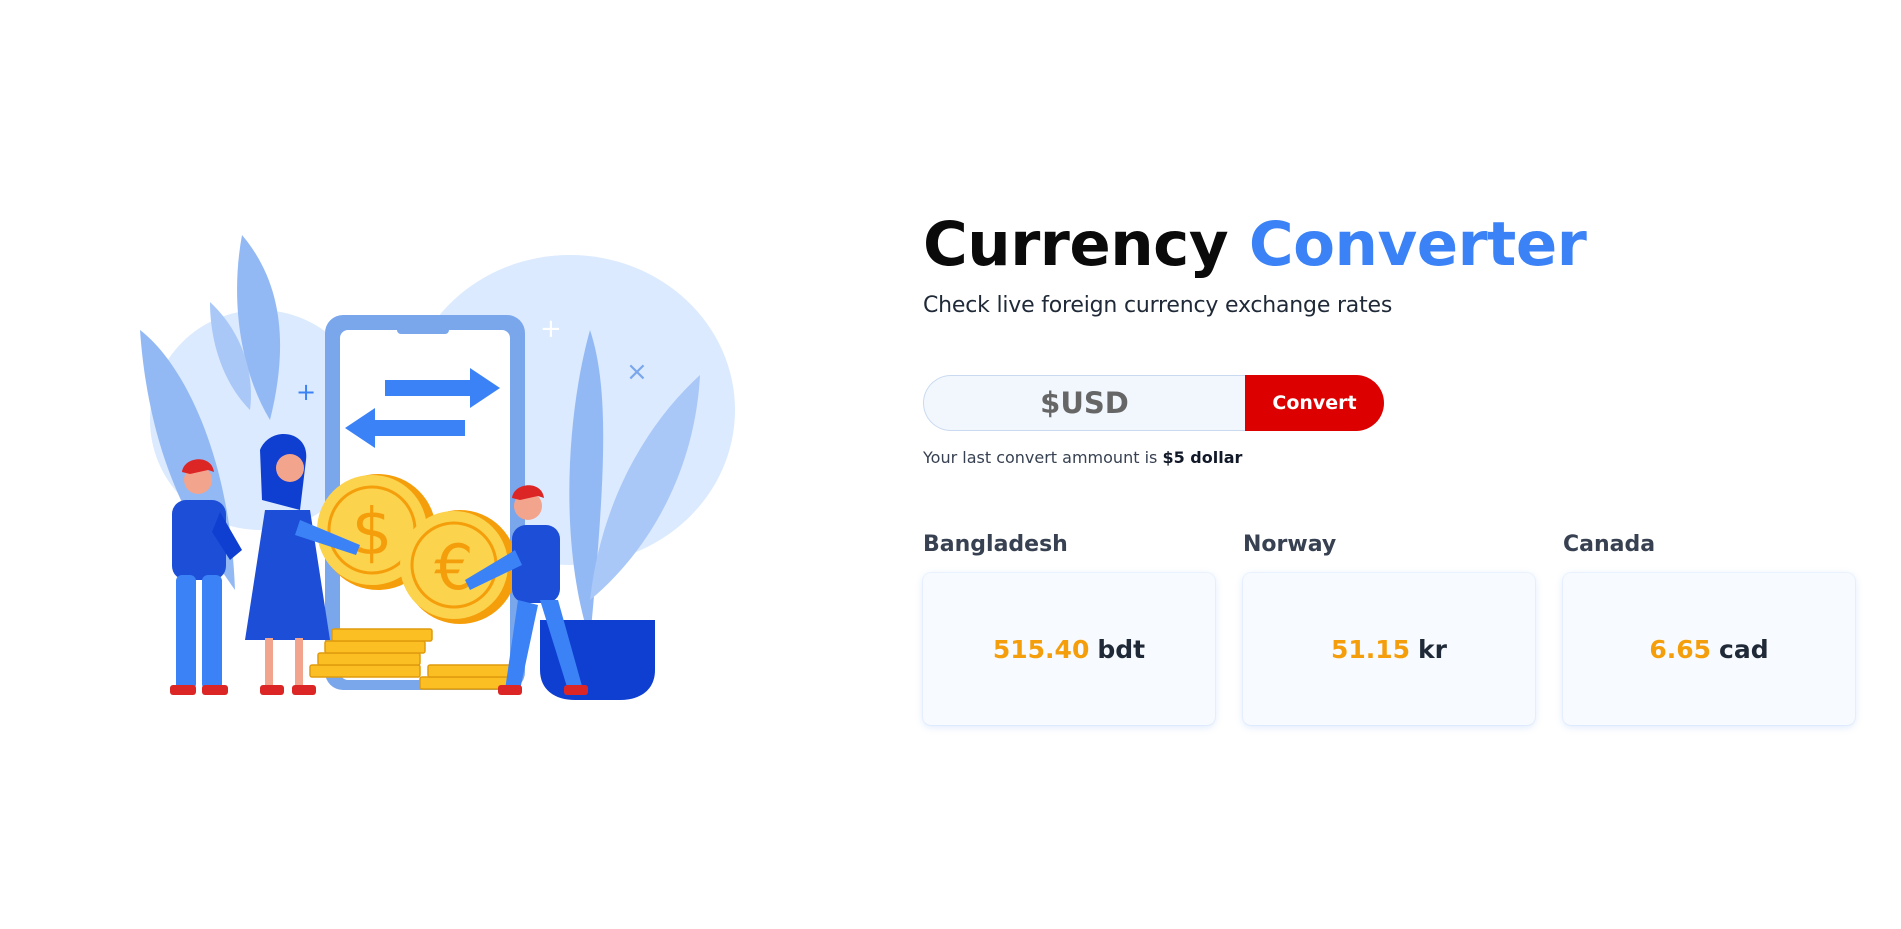  What do you see at coordinates (1609, 544) in the screenshot?
I see `rate-country: Canada` at bounding box center [1609, 544].